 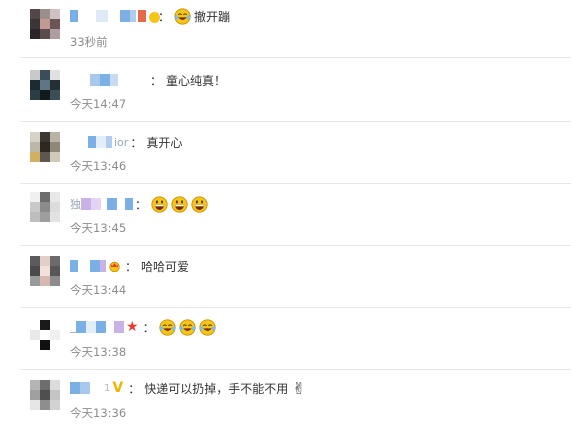 I want to click on star-icon: ★, so click(x=132, y=327).